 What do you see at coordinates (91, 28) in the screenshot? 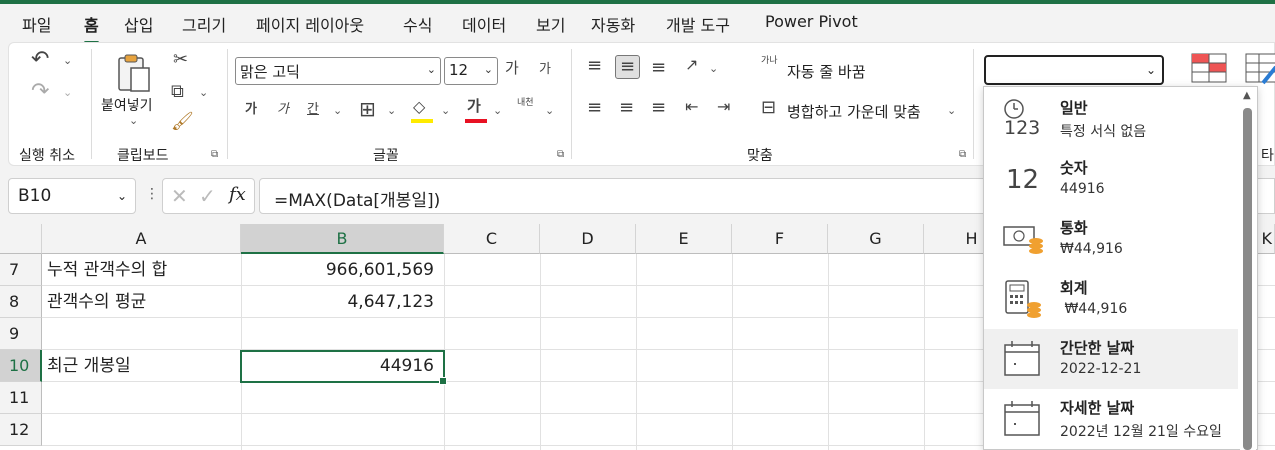
I see `tab-home: 홈` at bounding box center [91, 28].